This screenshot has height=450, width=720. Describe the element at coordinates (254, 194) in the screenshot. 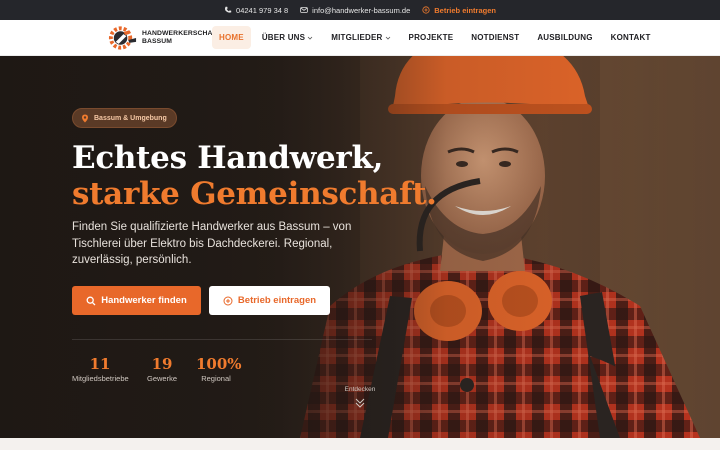

I see `headline-line-2: starke Gemeinschaft.` at that location.